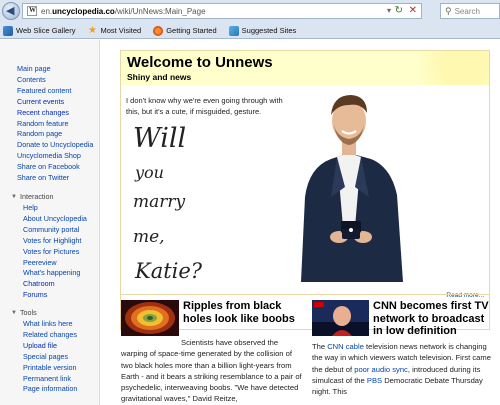 This screenshot has width=500, height=405. Describe the element at coordinates (159, 77) in the screenshot. I see `page-subtitle: Shiny and news` at that location.